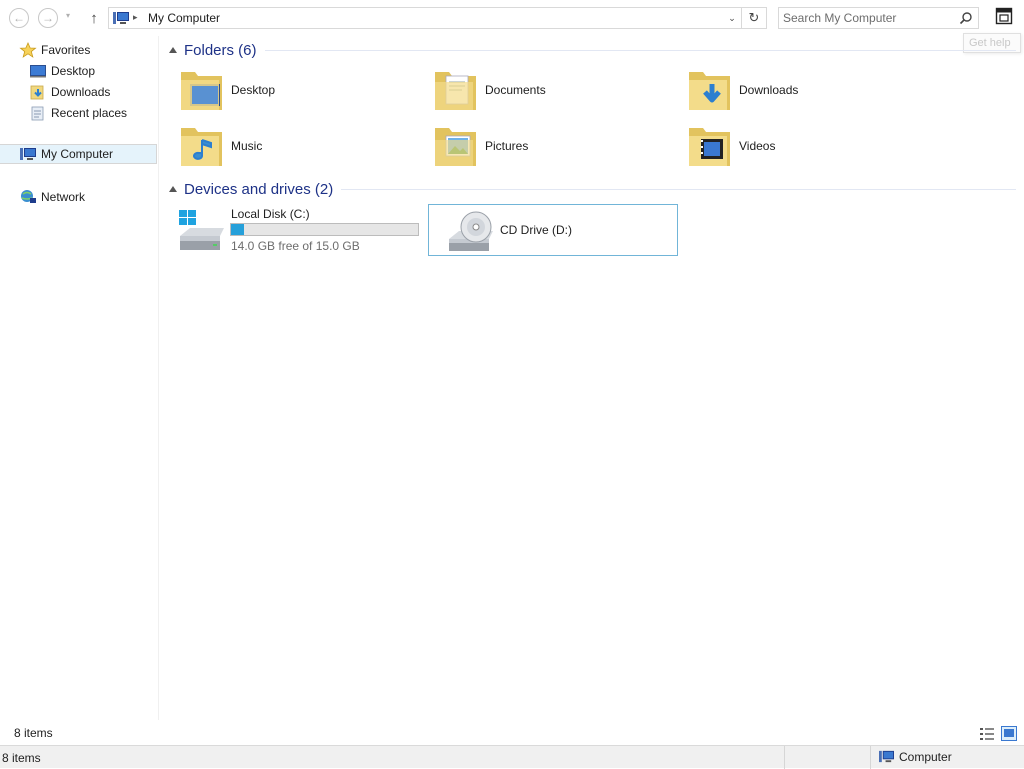  What do you see at coordinates (201, 230) in the screenshot?
I see `local-disk-icon` at bounding box center [201, 230].